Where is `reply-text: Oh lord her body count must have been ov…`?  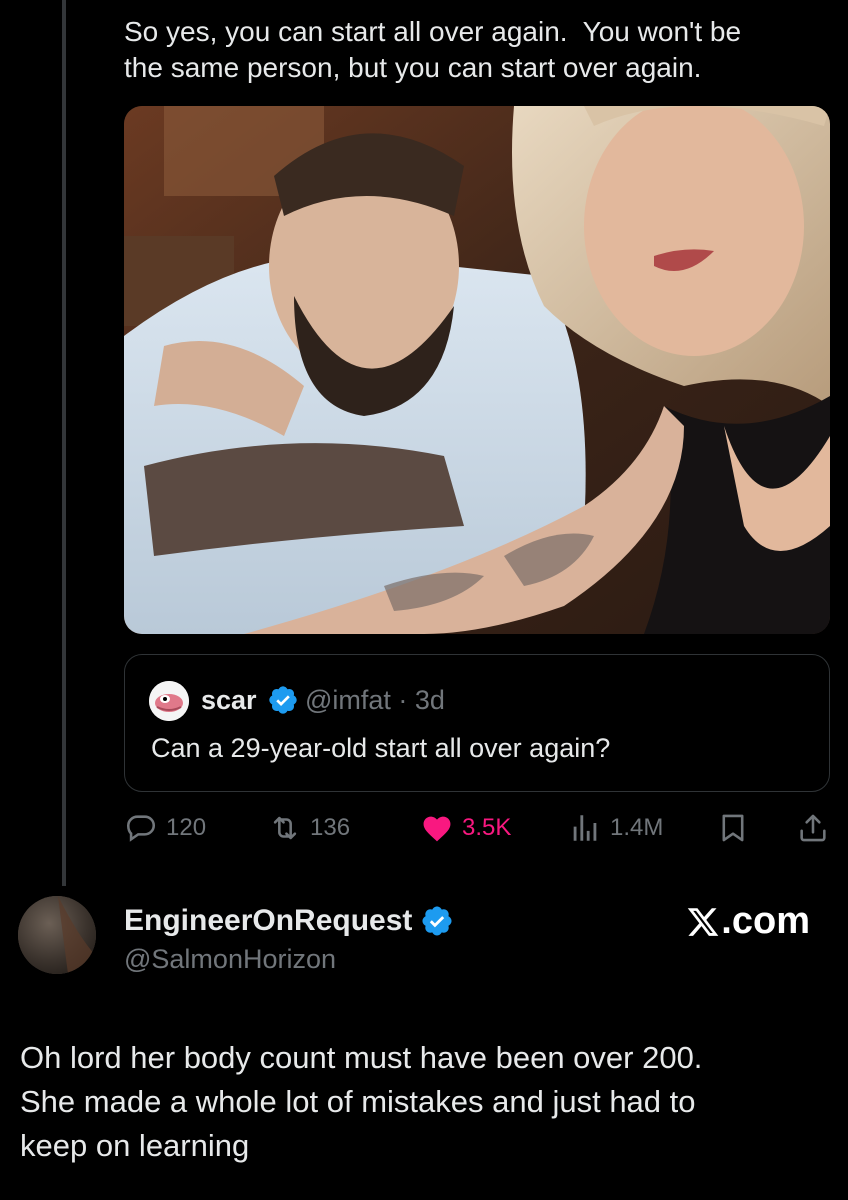
reply-text: Oh lord her body count must have been ov… is located at coordinates (361, 1101).